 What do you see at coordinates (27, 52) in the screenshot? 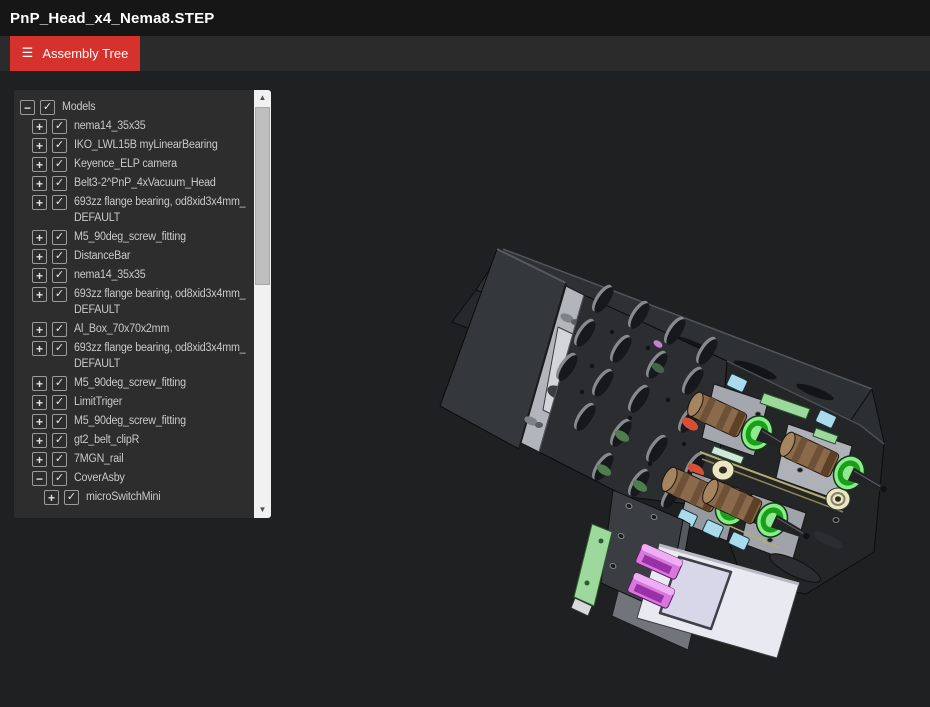
I see `menu-icon: ☰` at bounding box center [27, 52].